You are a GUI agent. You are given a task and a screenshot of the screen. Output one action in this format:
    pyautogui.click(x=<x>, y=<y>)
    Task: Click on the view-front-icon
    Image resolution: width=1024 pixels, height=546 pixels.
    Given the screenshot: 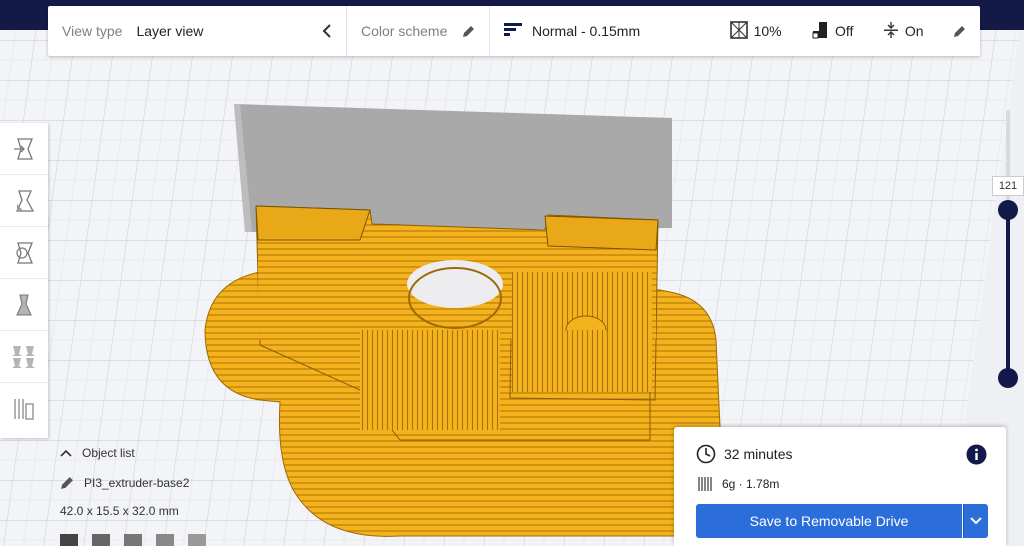 What is the action you would take?
    pyautogui.click(x=101, y=540)
    